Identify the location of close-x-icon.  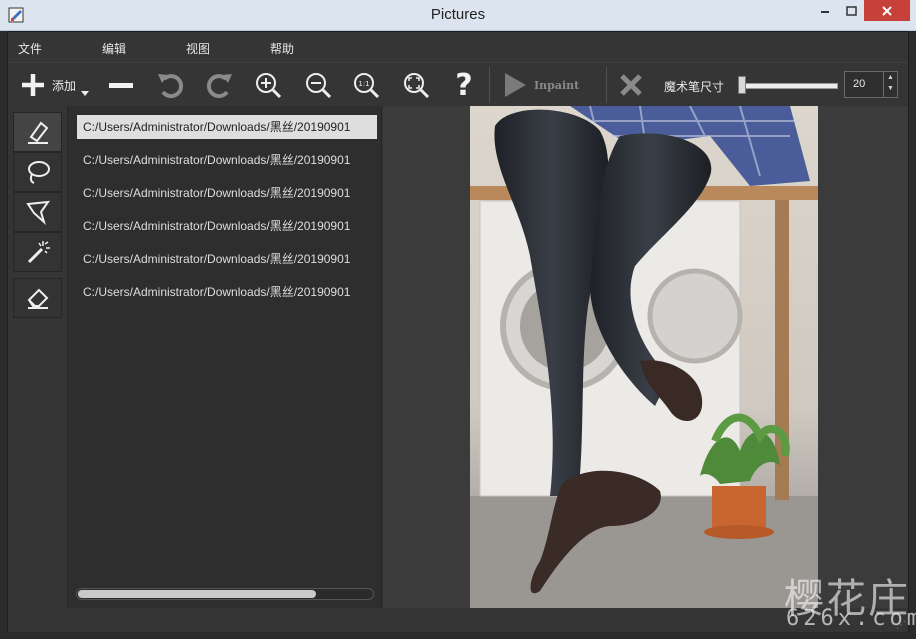
(631, 85).